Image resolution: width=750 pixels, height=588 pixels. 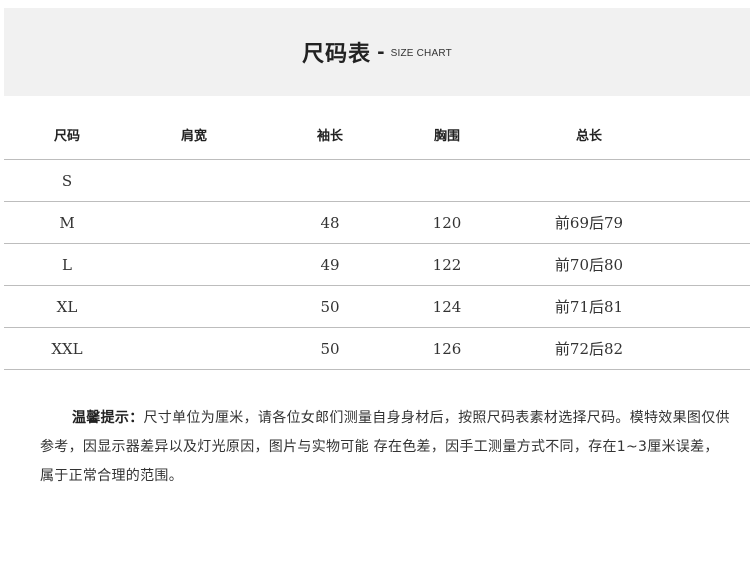 I want to click on cell-size: XXL, so click(x=67, y=348).